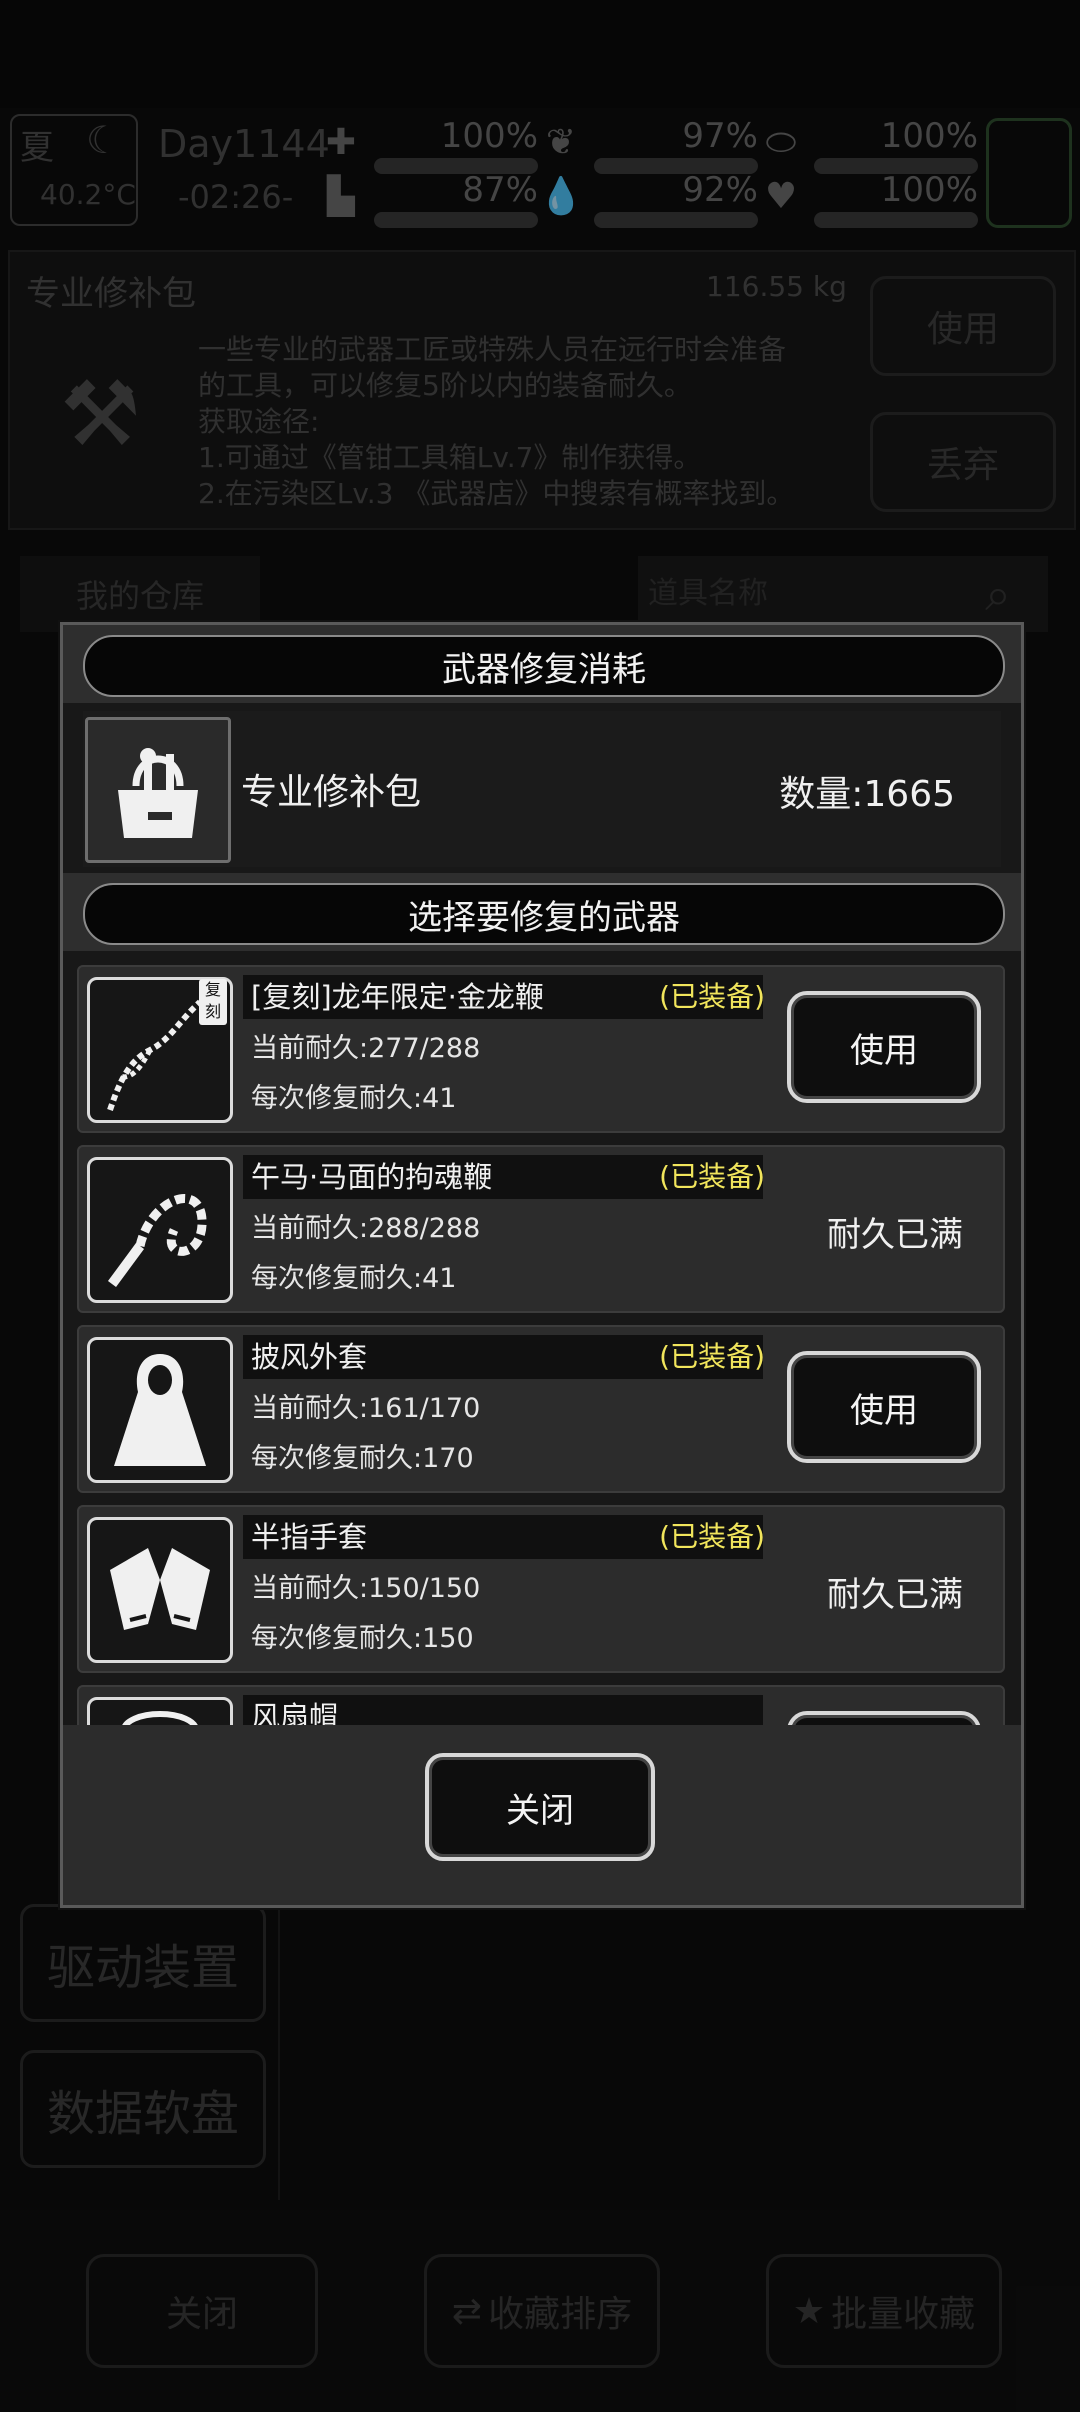  I want to click on repair-kit-row: 专业修补包 数量:1665, so click(542, 789).